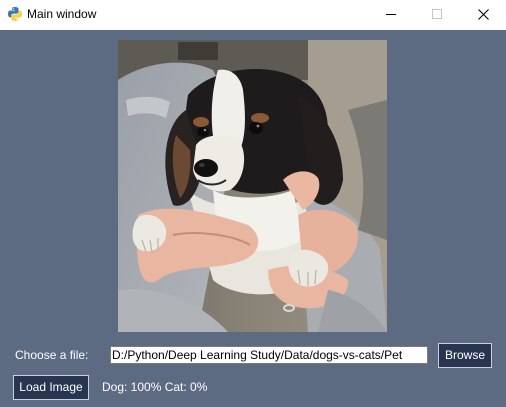 The image size is (506, 407). What do you see at coordinates (155, 387) in the screenshot?
I see `prediction-result: Dog: 100% Cat: 0%` at bounding box center [155, 387].